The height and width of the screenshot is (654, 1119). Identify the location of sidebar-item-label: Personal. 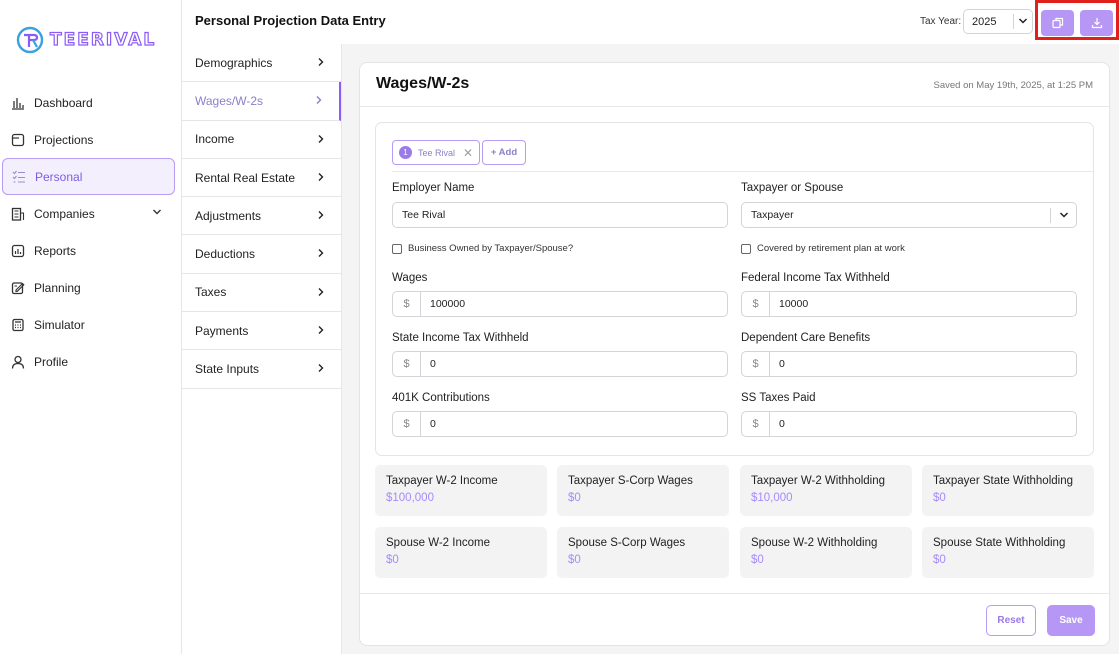
(59, 176).